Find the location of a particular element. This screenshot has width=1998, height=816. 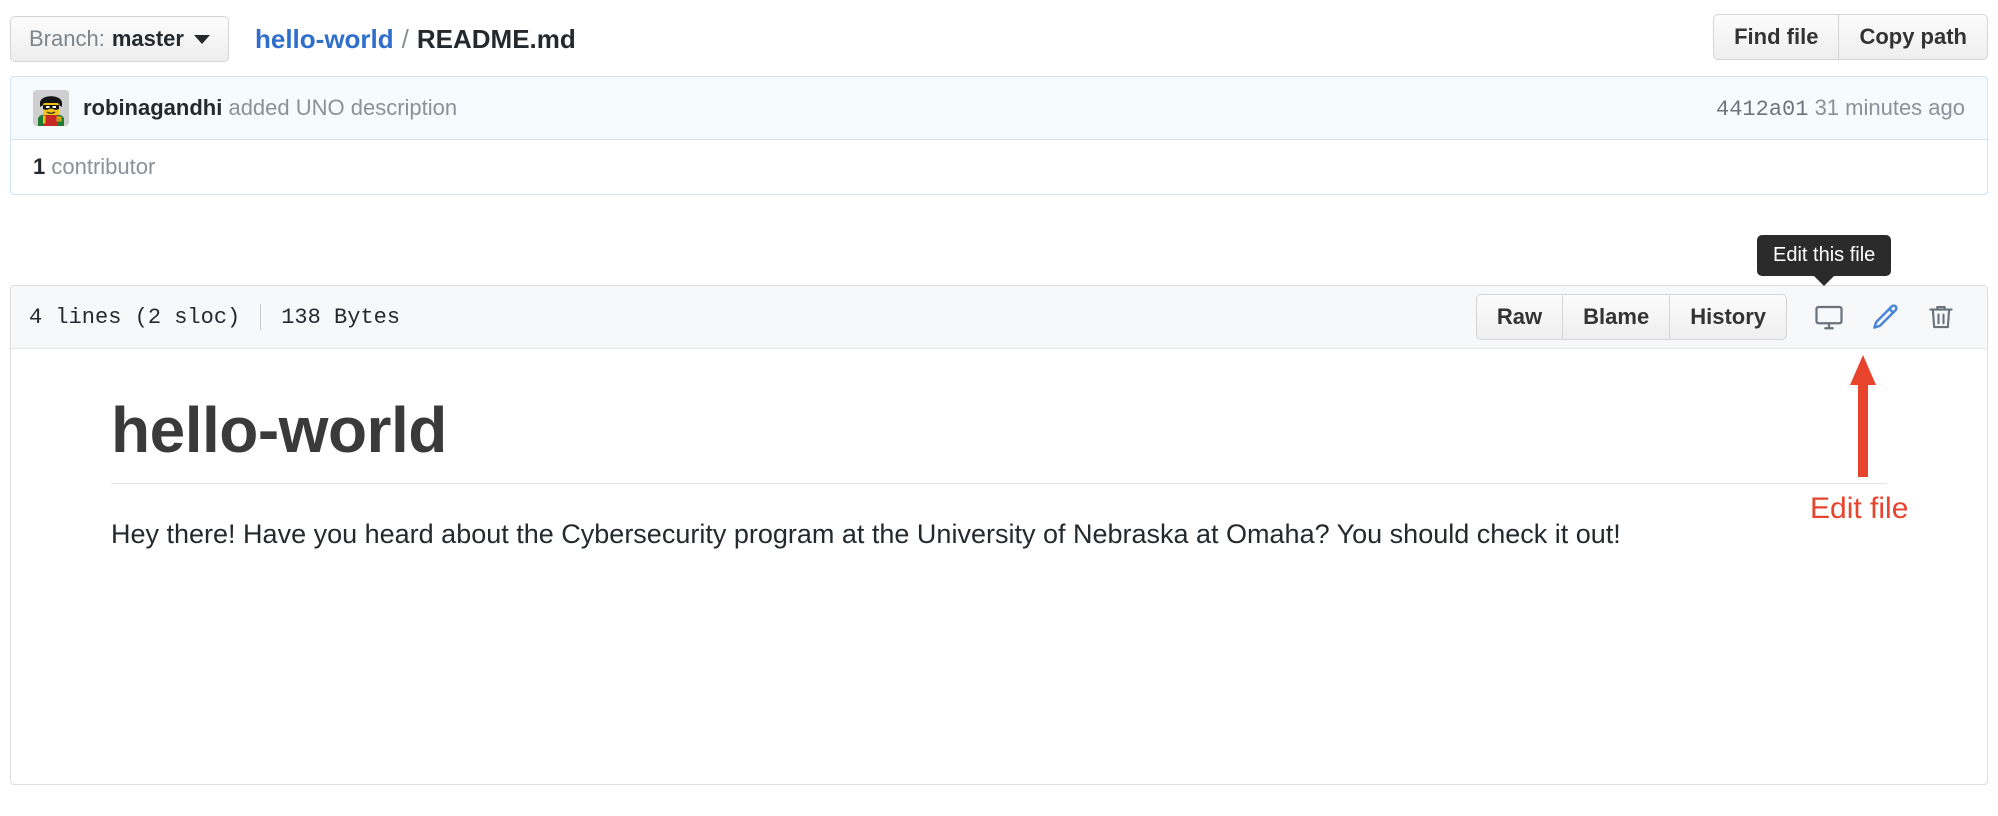

header-button-group: Find file Copy path is located at coordinates (1850, 37).